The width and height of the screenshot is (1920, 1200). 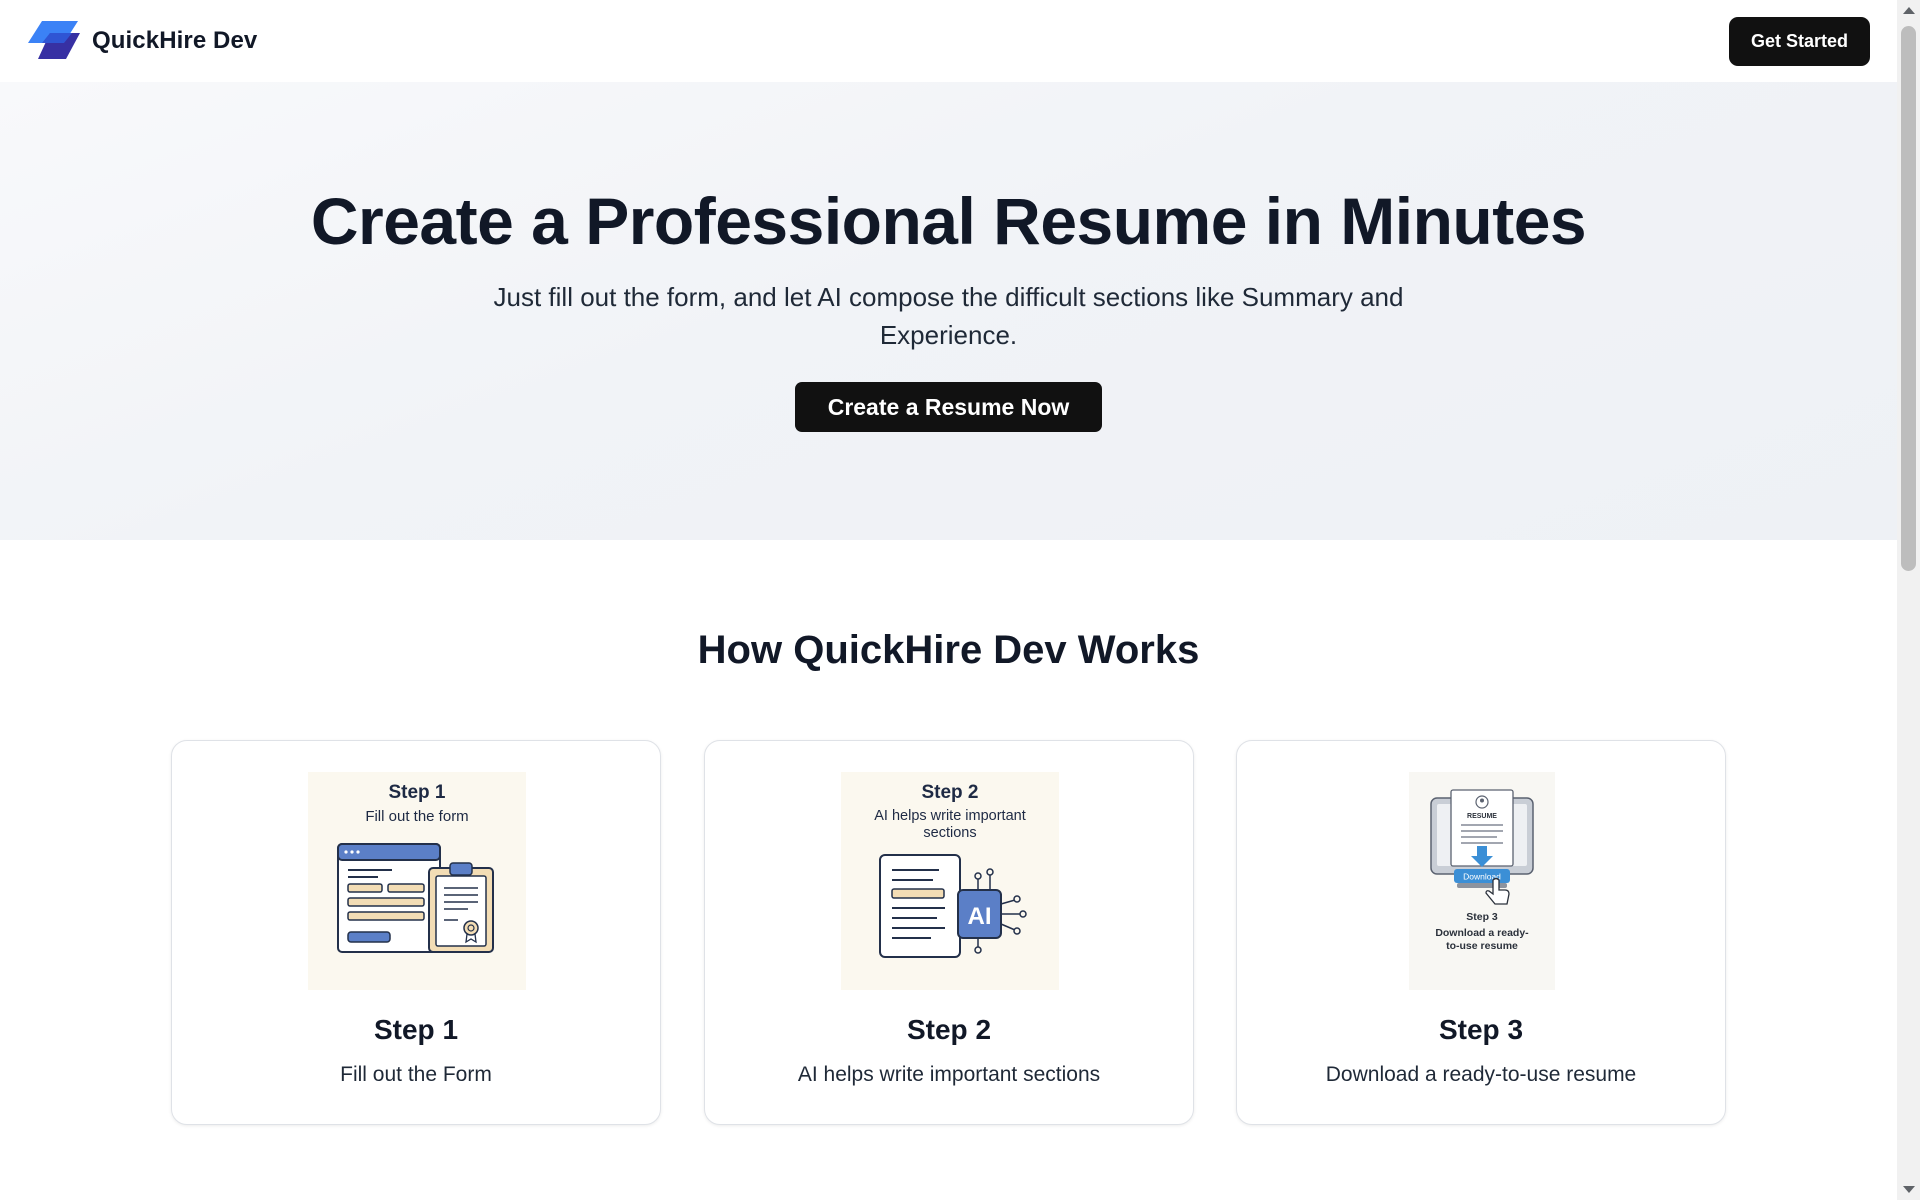 What do you see at coordinates (980, 916) in the screenshot?
I see `ai-chip-label: AI` at bounding box center [980, 916].